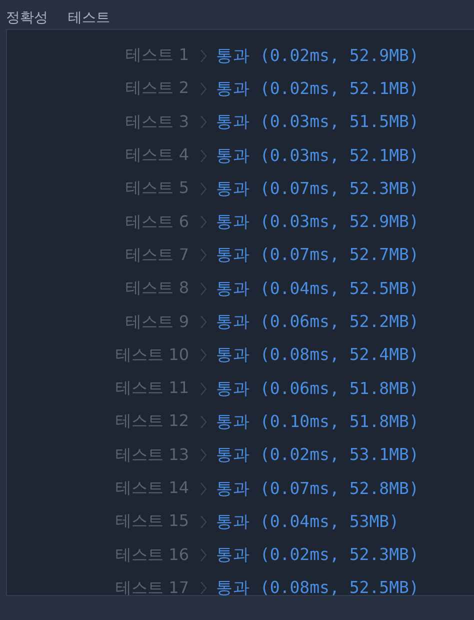  What do you see at coordinates (317, 489) in the screenshot?
I see `test-result: 통과 (0.07ms, 52.8MB)` at bounding box center [317, 489].